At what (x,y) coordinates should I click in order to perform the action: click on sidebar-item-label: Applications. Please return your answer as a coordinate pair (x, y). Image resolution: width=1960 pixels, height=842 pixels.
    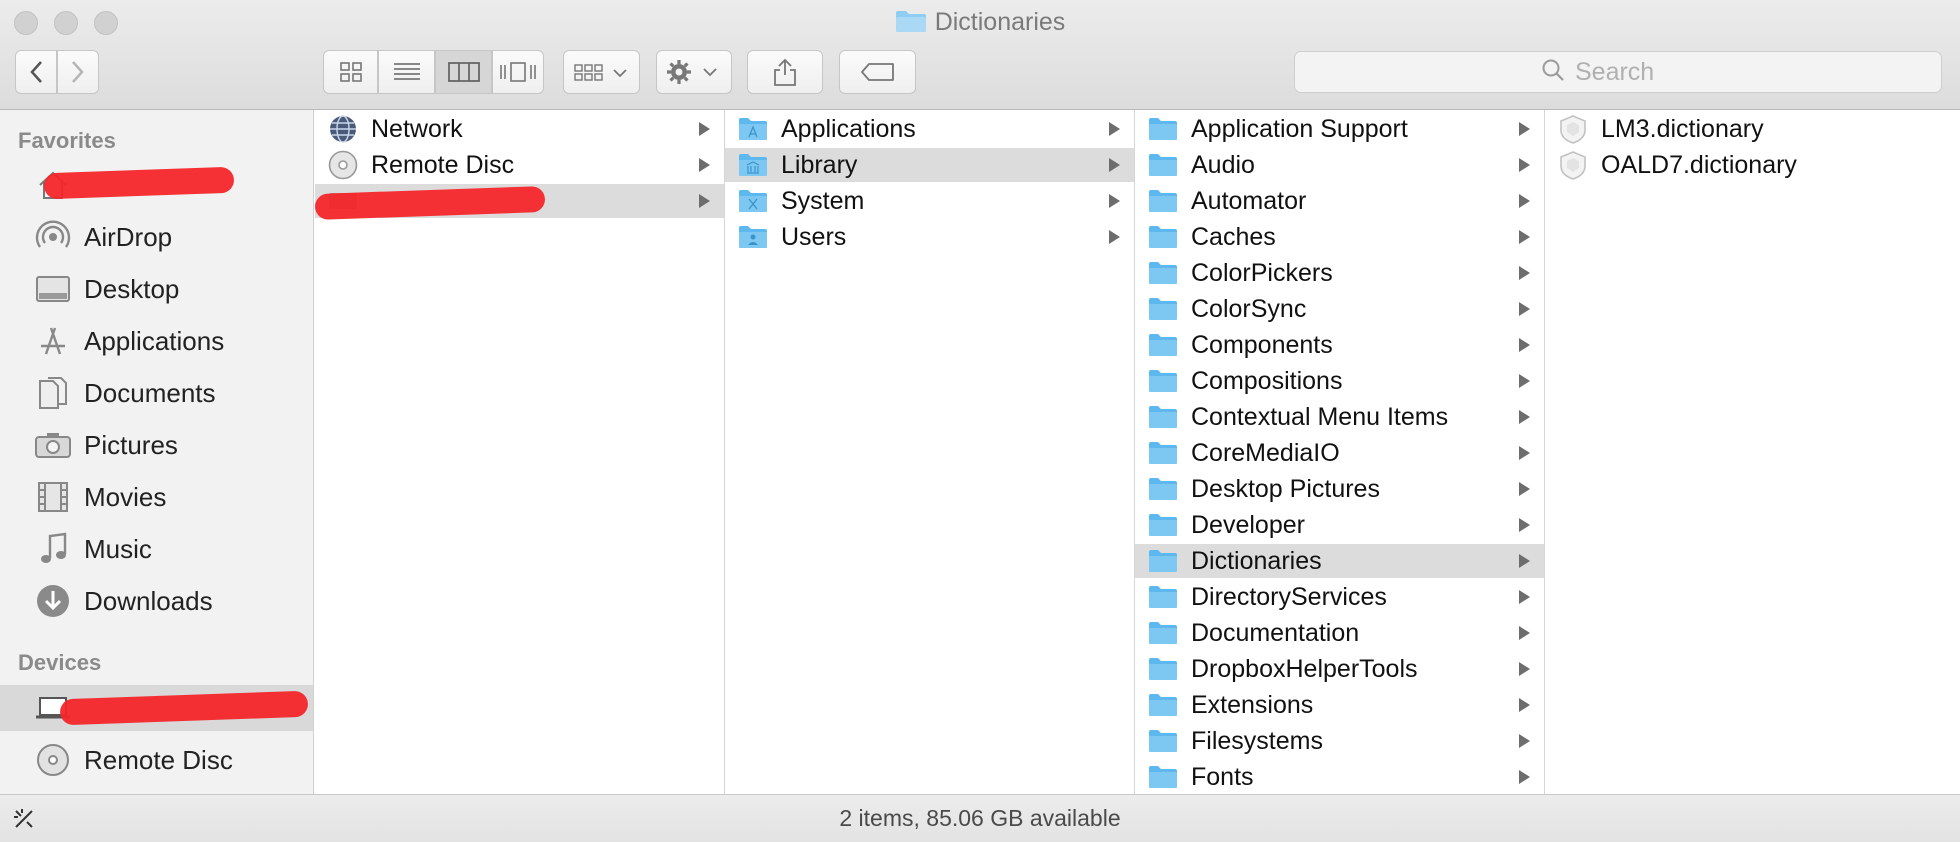
    Looking at the image, I should click on (154, 340).